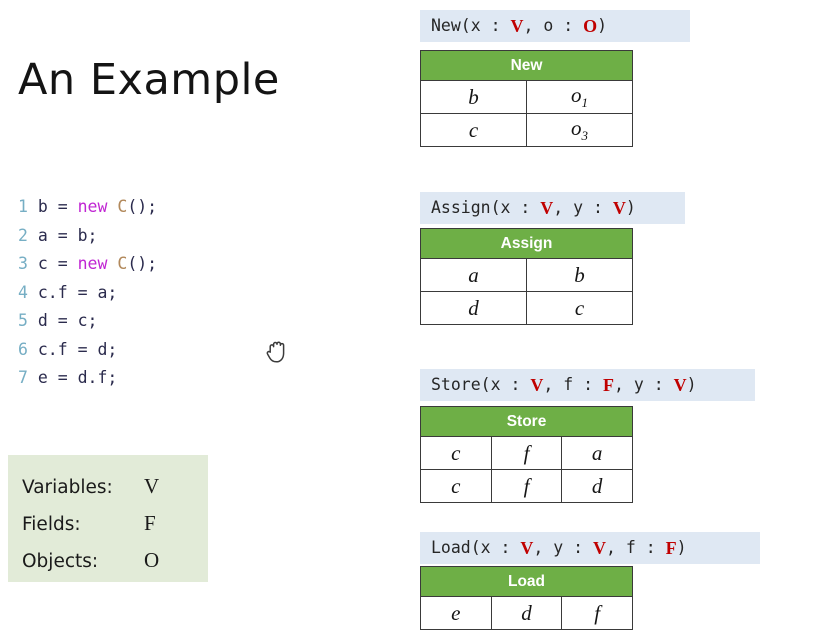  What do you see at coordinates (585, 103) in the screenshot?
I see `cell-subscript: 1` at bounding box center [585, 103].